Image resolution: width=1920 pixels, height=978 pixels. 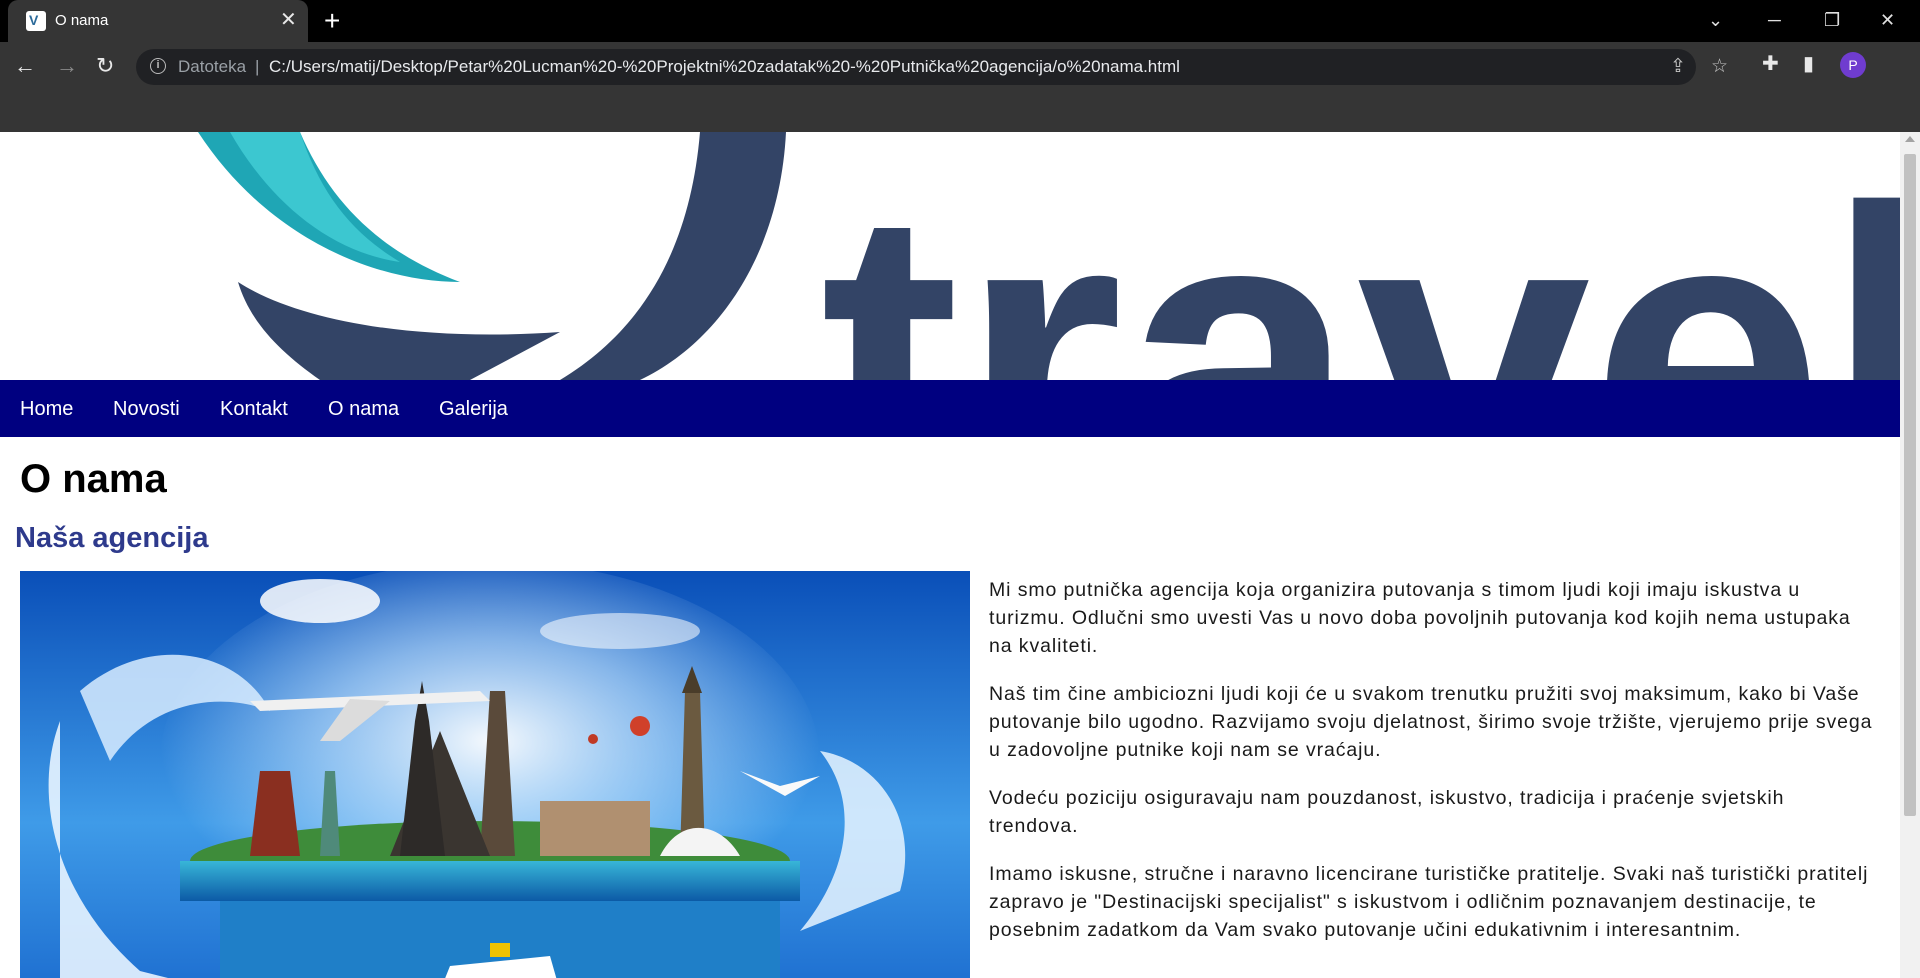 What do you see at coordinates (25, 66) in the screenshot?
I see `back-button: ←` at bounding box center [25, 66].